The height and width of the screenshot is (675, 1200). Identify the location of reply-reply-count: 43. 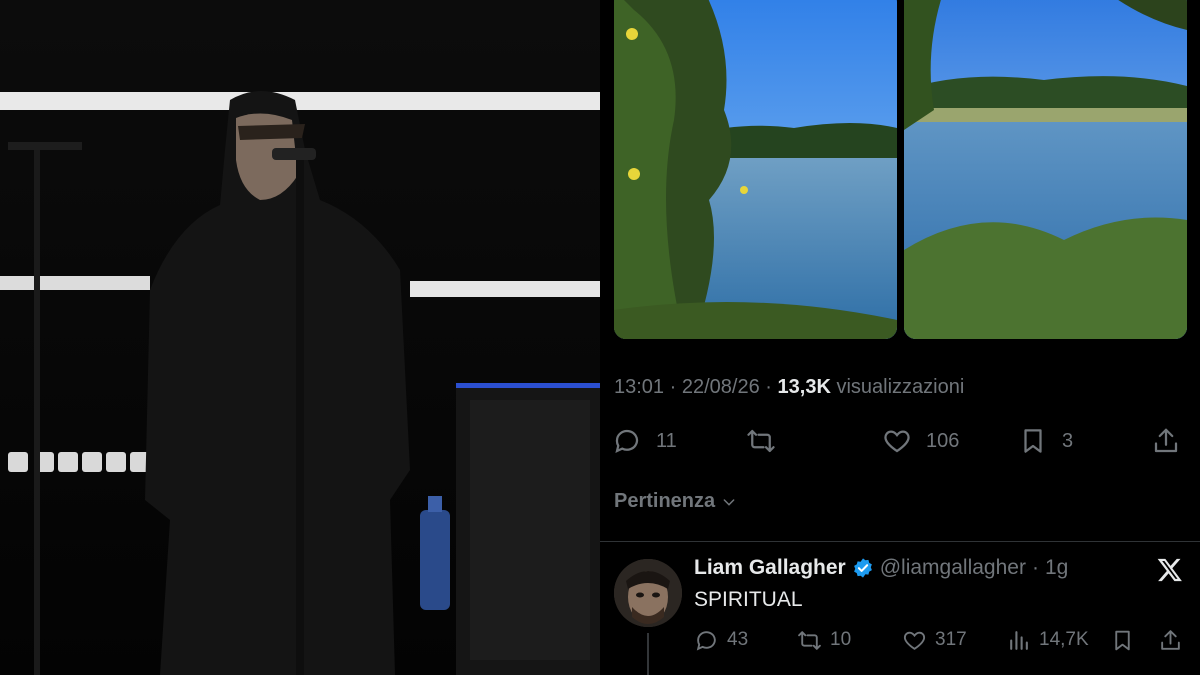
(738, 639).